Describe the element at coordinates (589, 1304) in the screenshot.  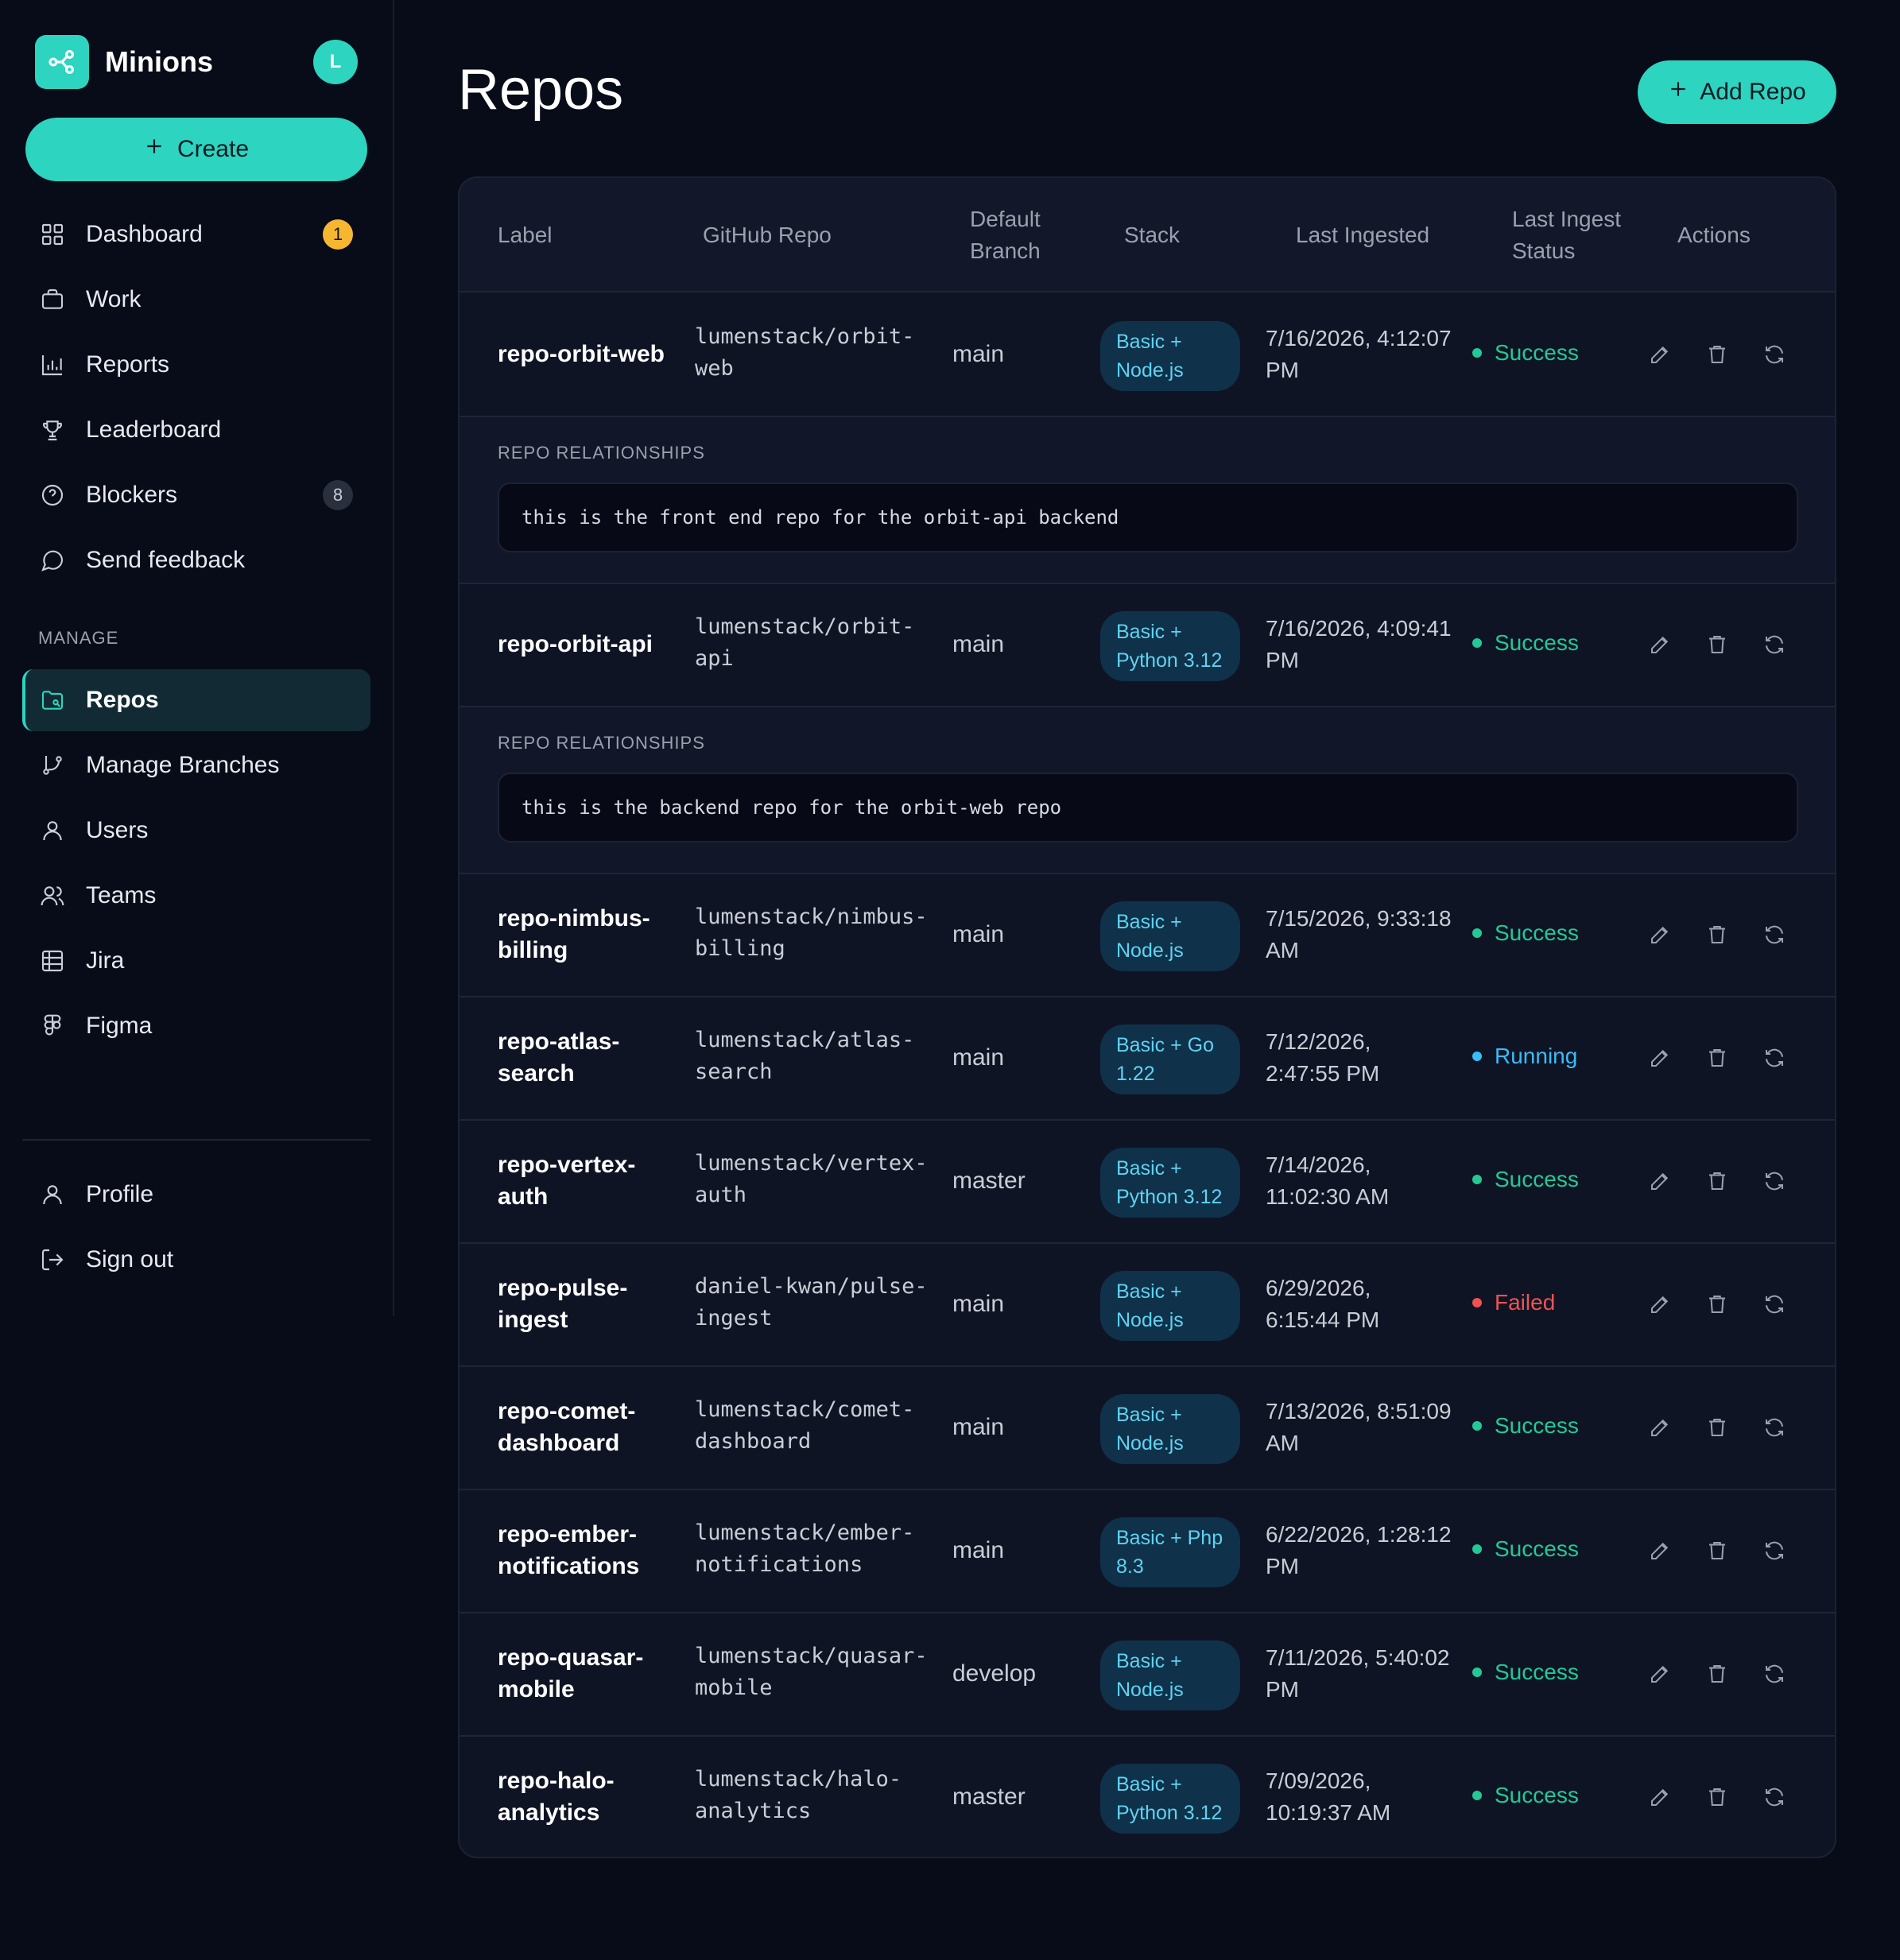
I see `repo-label: repo-pulse-ingest` at that location.